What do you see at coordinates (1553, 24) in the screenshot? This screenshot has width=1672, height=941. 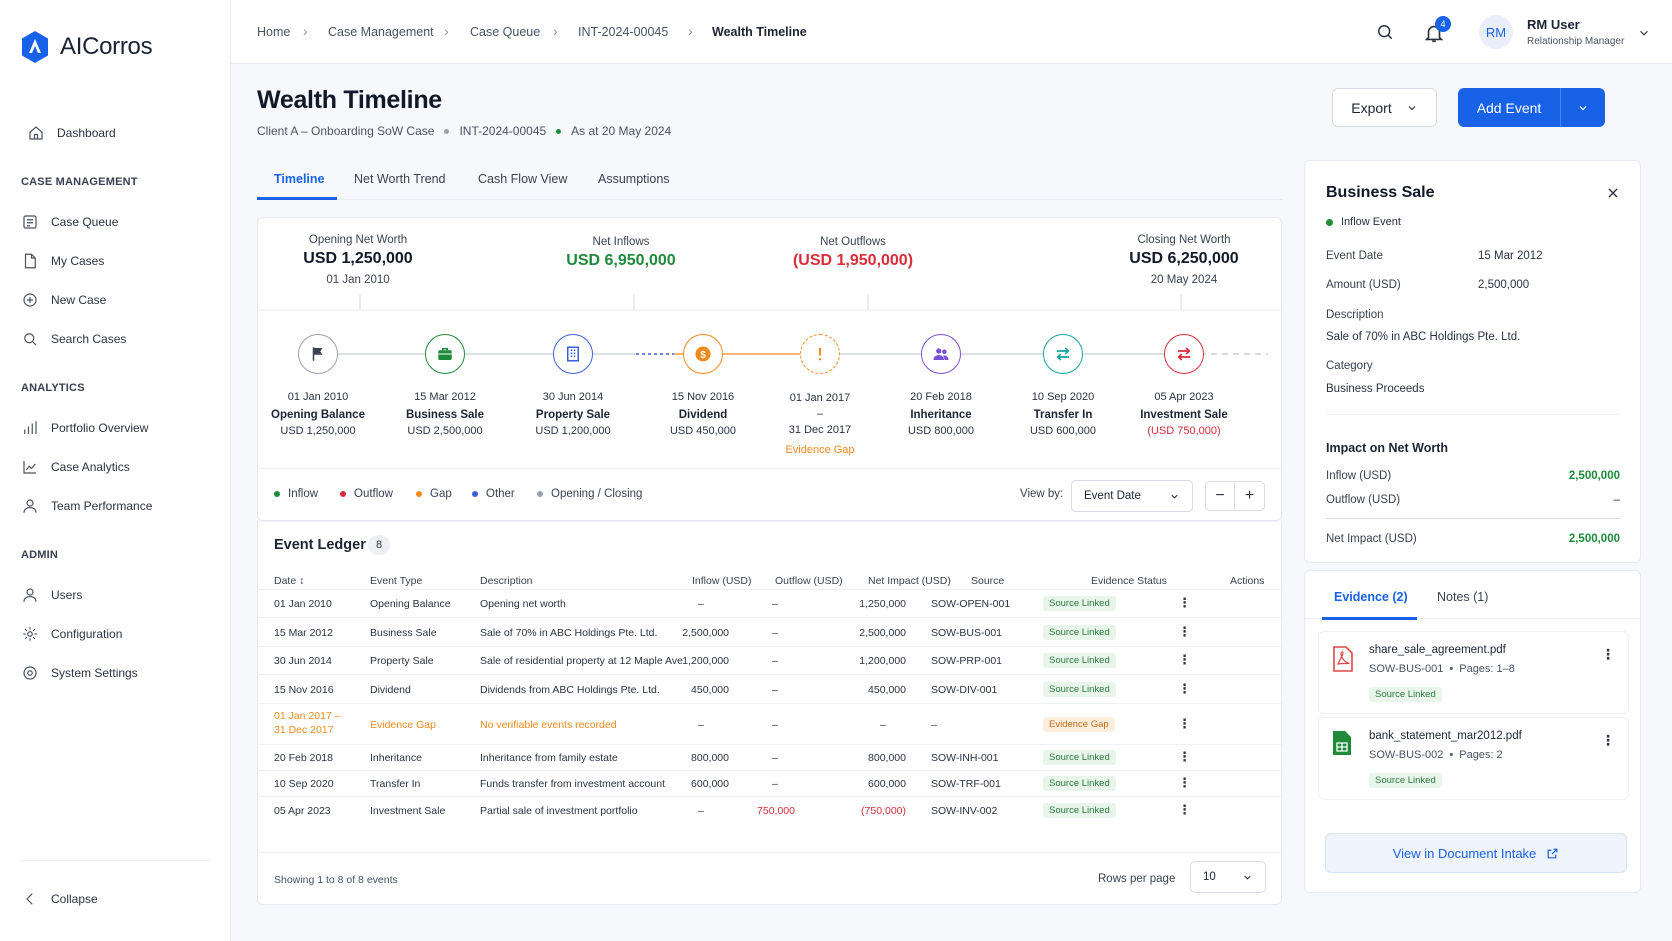 I see `user-name: RM User` at bounding box center [1553, 24].